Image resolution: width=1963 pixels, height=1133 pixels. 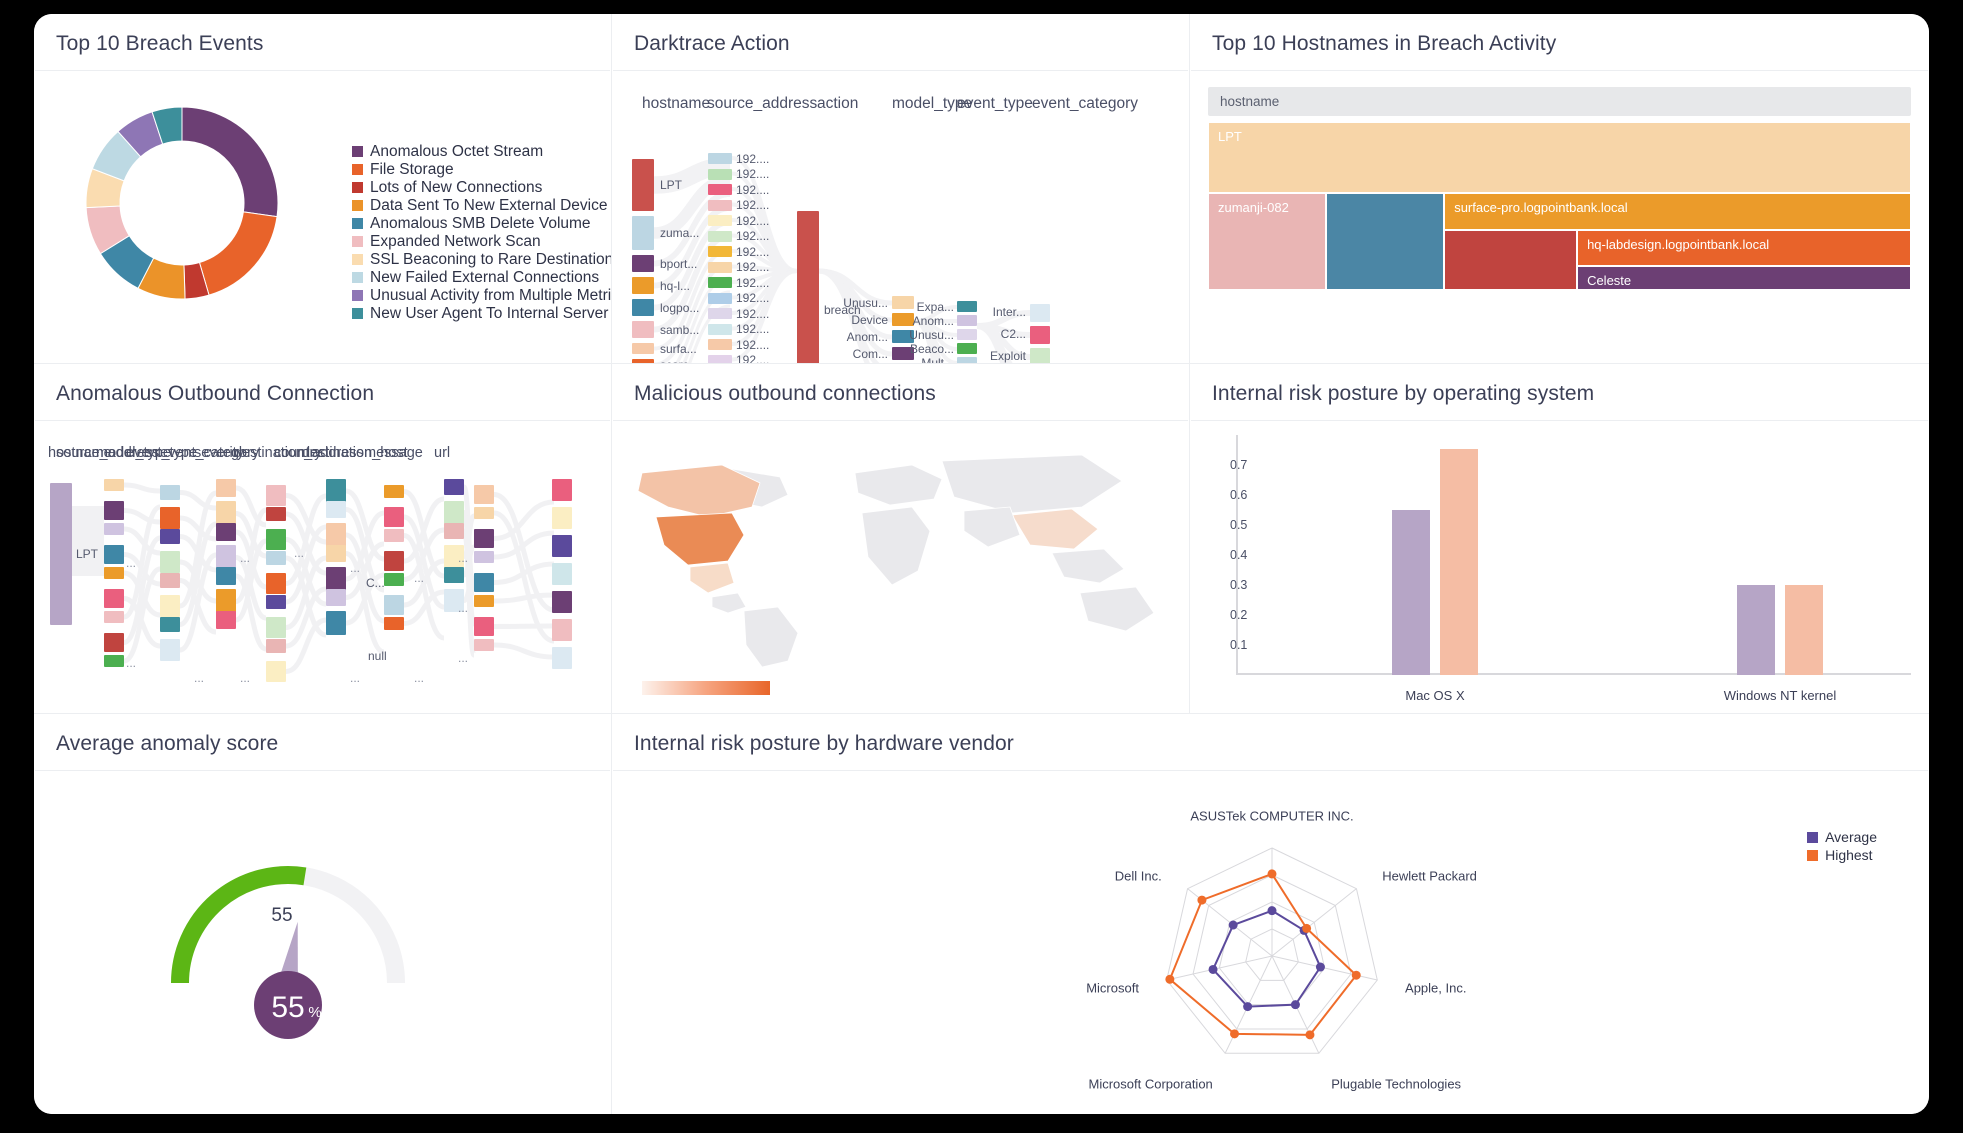 I want to click on world-map-svg, so click(x=901, y=546).